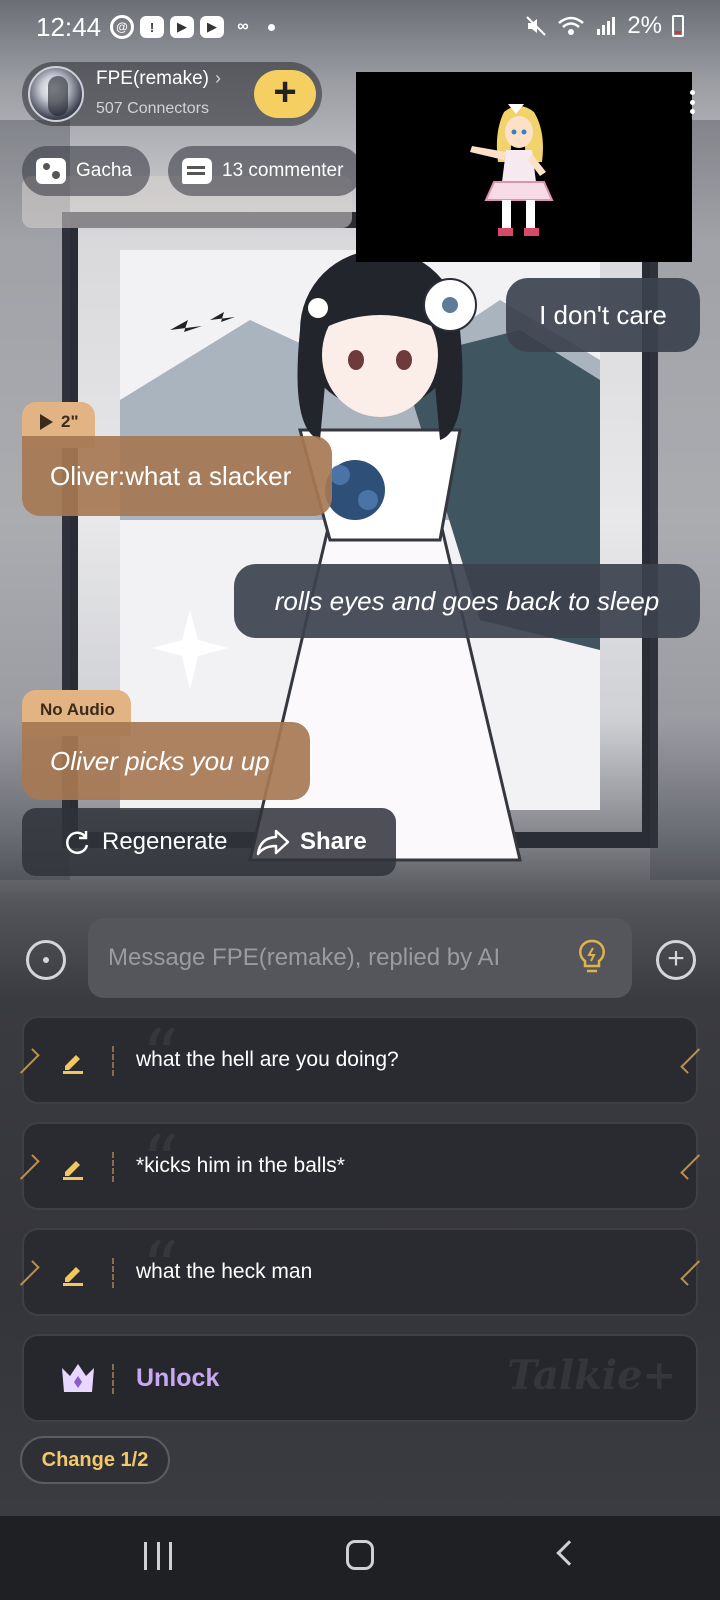 The width and height of the screenshot is (720, 1600). I want to click on unlock-talkie-plus-button: Unlock Talkie+, so click(360, 1378).